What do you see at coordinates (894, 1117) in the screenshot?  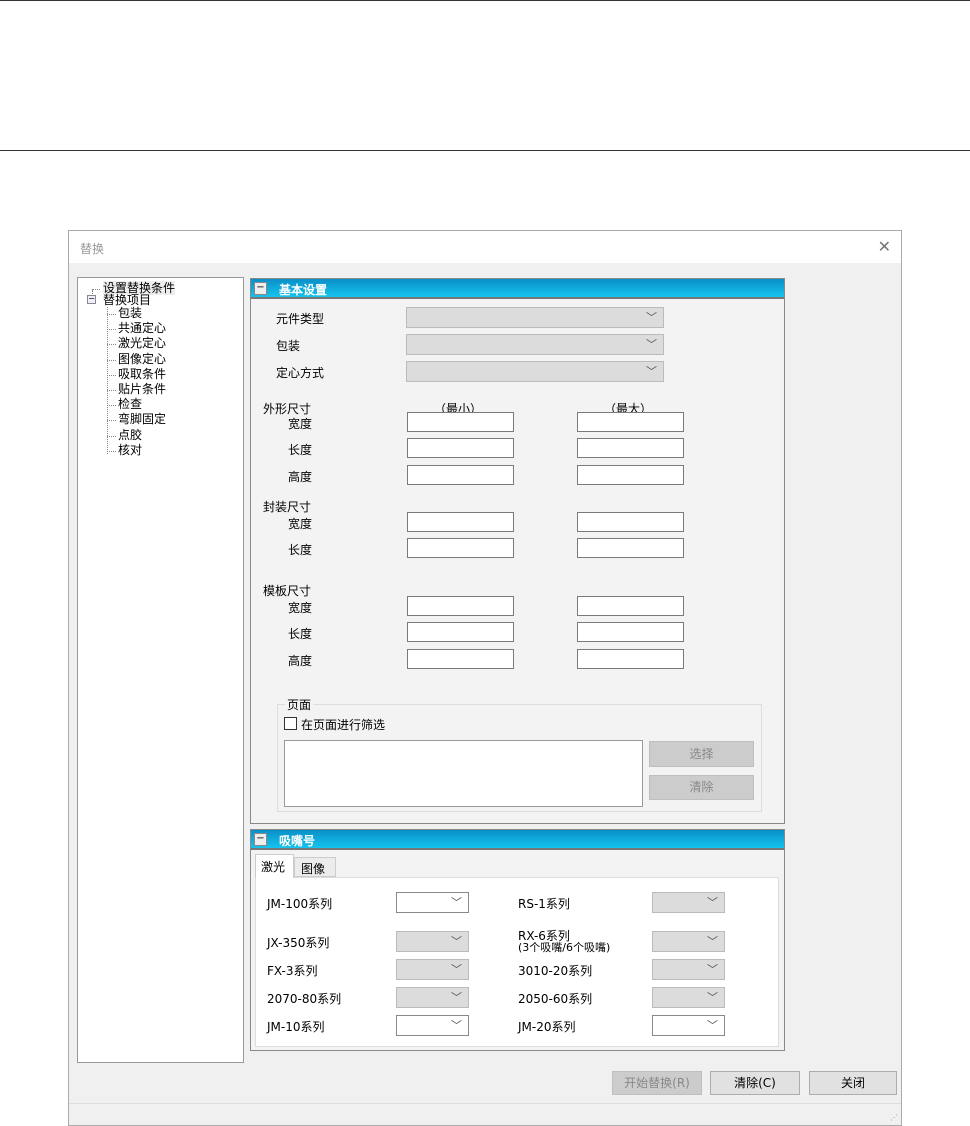 I see `resize-grip-icon: ⋰` at bounding box center [894, 1117].